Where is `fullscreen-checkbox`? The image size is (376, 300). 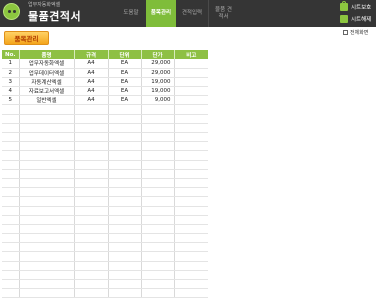 fullscreen-checkbox is located at coordinates (345, 32).